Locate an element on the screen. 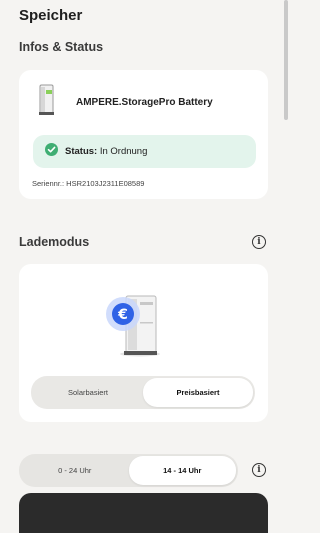 The height and width of the screenshot is (533, 320). status-box: Status: In Ordnung is located at coordinates (144, 151).